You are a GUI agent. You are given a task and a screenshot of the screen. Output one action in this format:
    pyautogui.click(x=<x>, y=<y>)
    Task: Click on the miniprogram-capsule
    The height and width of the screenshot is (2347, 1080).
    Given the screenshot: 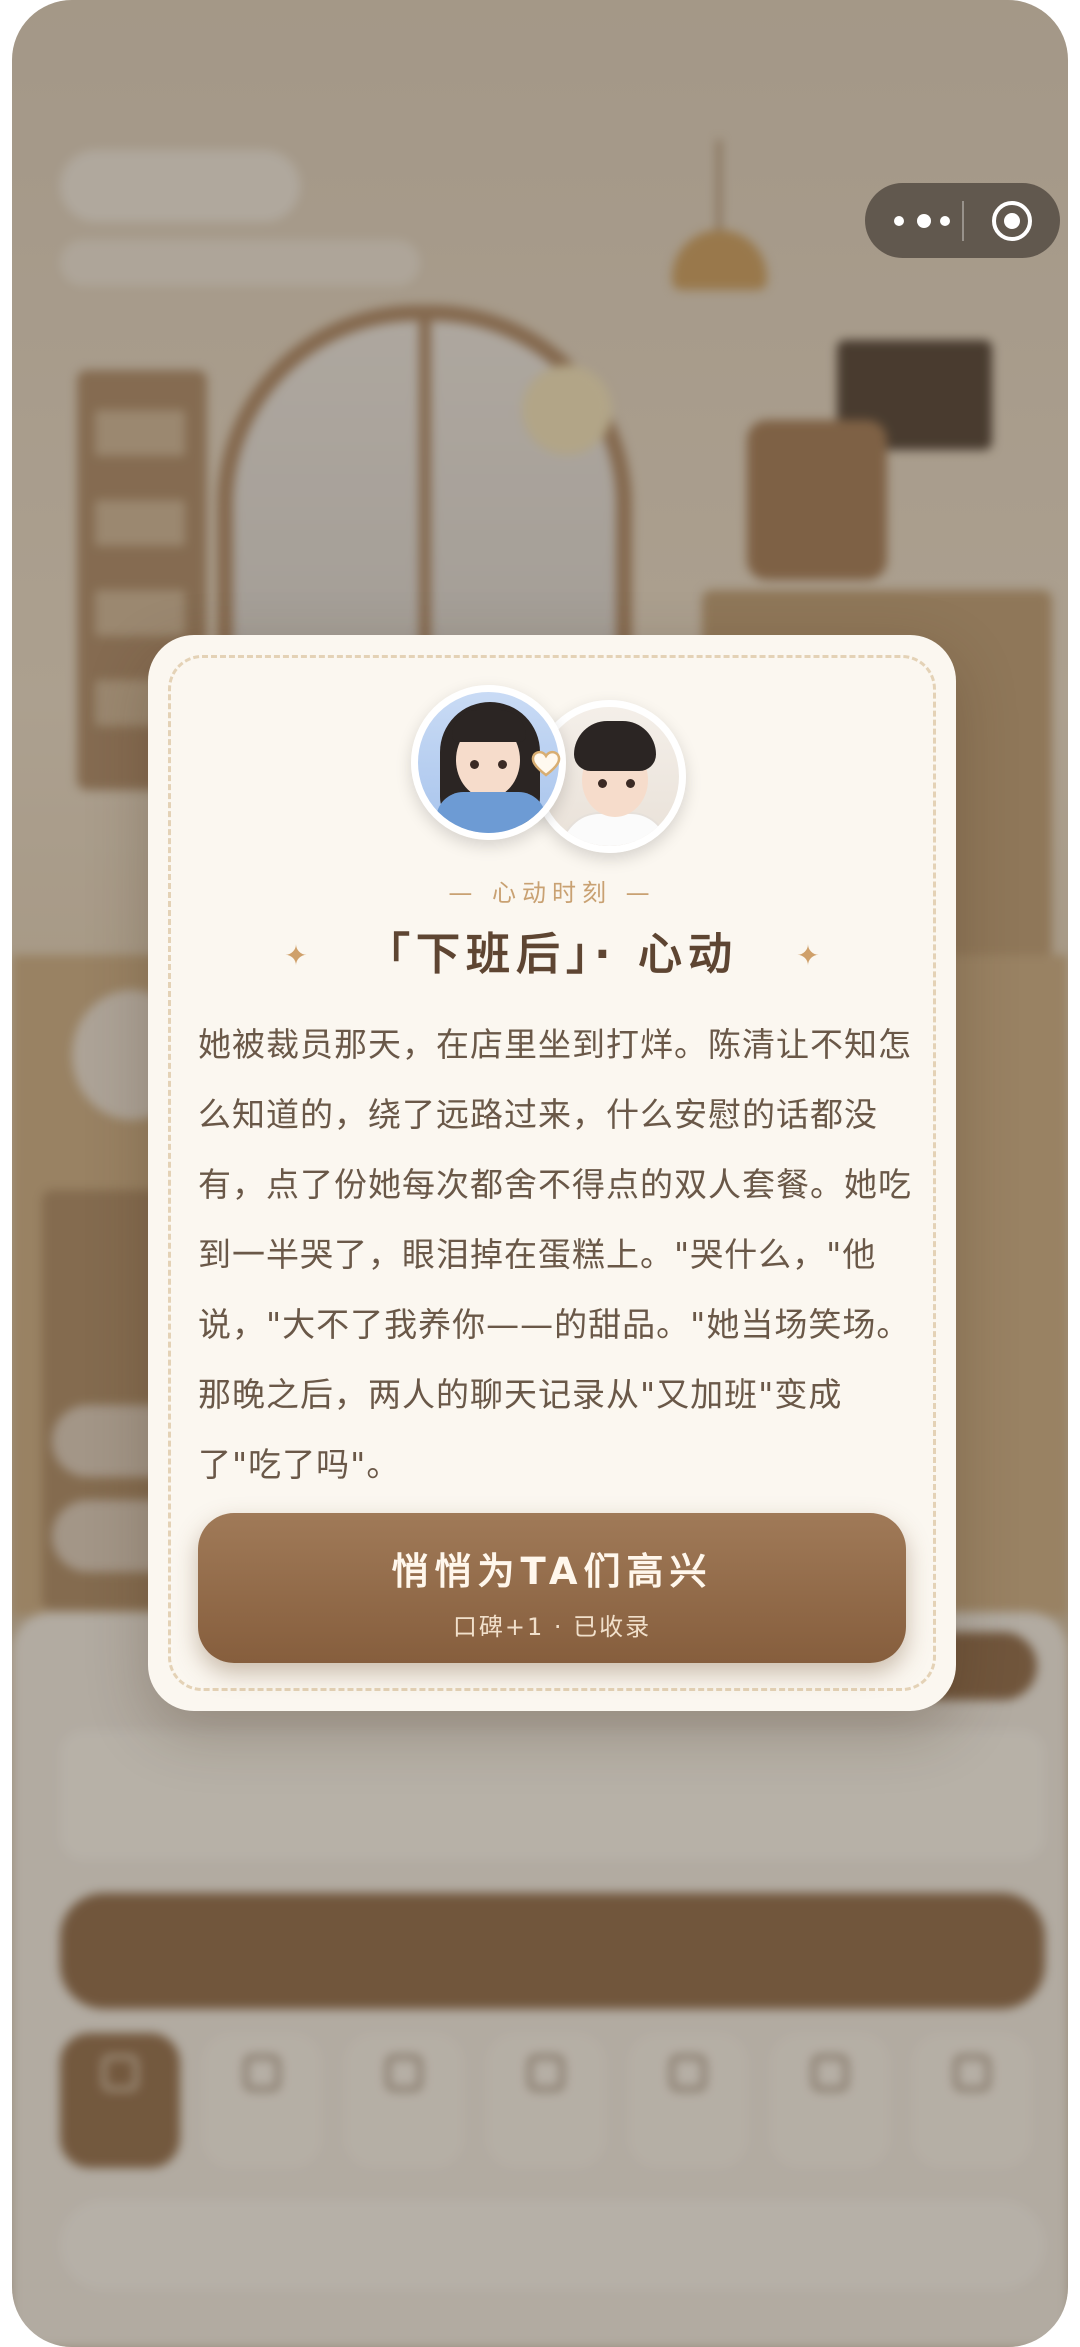 What is the action you would take?
    pyautogui.click(x=962, y=220)
    